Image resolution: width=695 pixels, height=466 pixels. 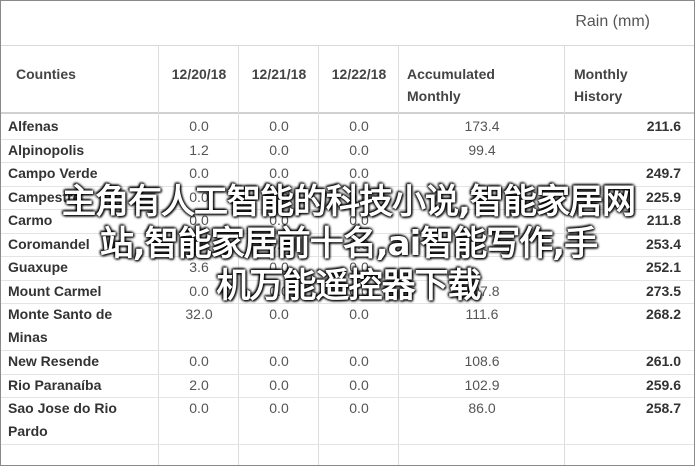 I want to click on county-name: Sao Jose do Rio Pardo, so click(x=80, y=420).